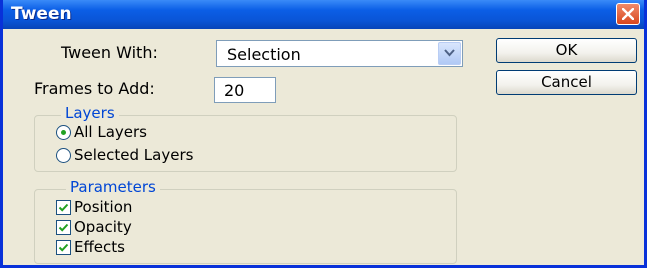 This screenshot has width=647, height=268. Describe the element at coordinates (94, 88) in the screenshot. I see `frames-to-add-label: Frames to Add:` at that location.